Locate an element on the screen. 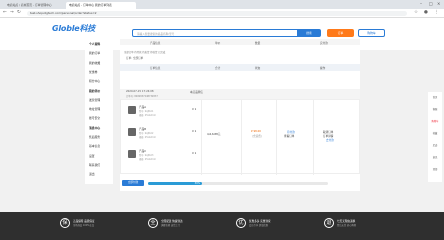 The image size is (444, 240). col-status: 状态 is located at coordinates (258, 68).